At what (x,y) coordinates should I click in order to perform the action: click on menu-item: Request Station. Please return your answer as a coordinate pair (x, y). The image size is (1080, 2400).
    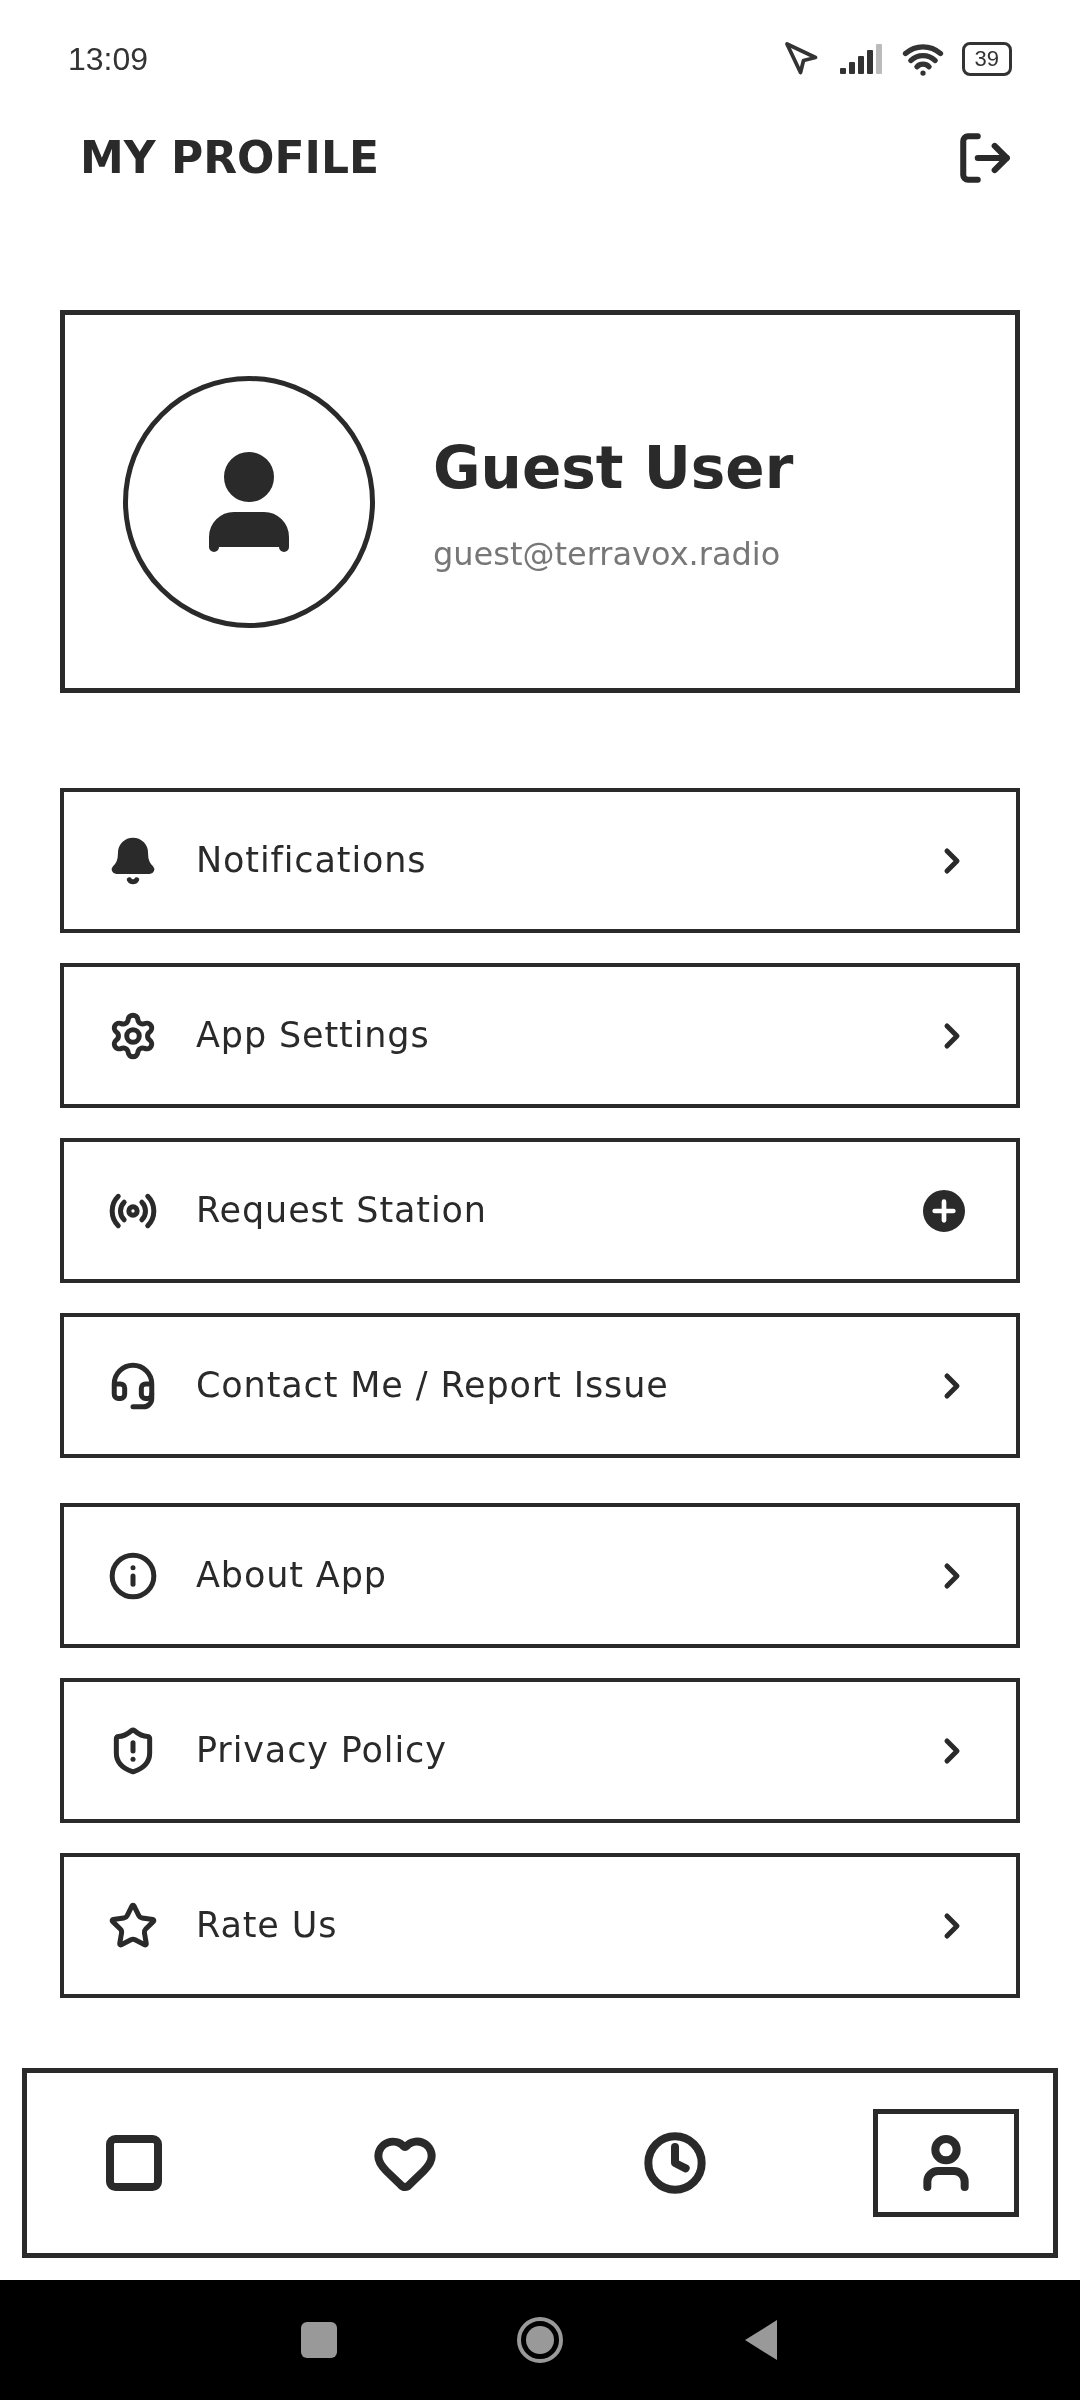
    Looking at the image, I should click on (540, 1210).